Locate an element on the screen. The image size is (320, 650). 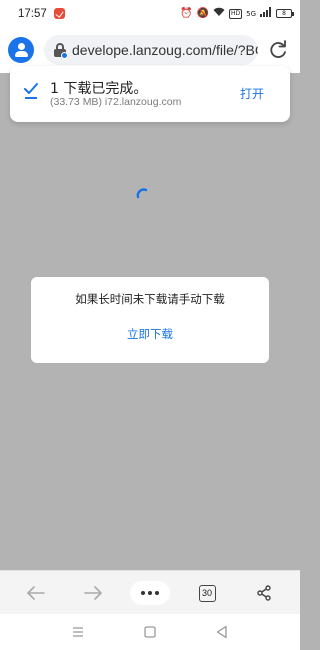
url-field: develope.lanzoug.com/file/?BC is located at coordinates (151, 50).